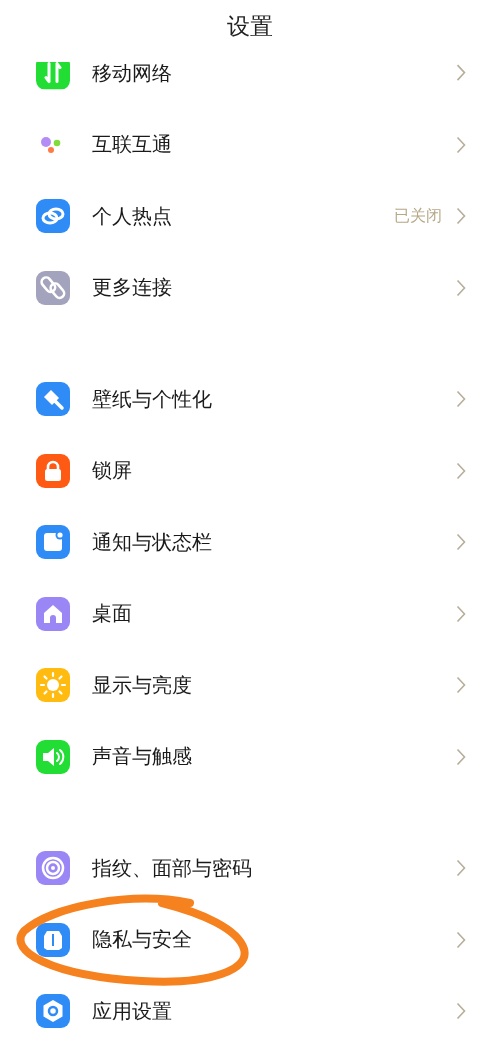  I want to click on settings-item: 壁纸与个性化, so click(250, 399).